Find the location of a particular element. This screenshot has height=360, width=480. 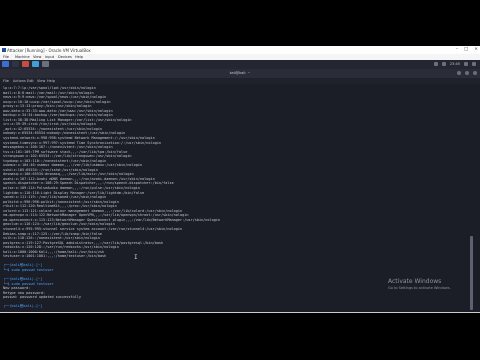

network-icon is located at coordinates (435, 64).